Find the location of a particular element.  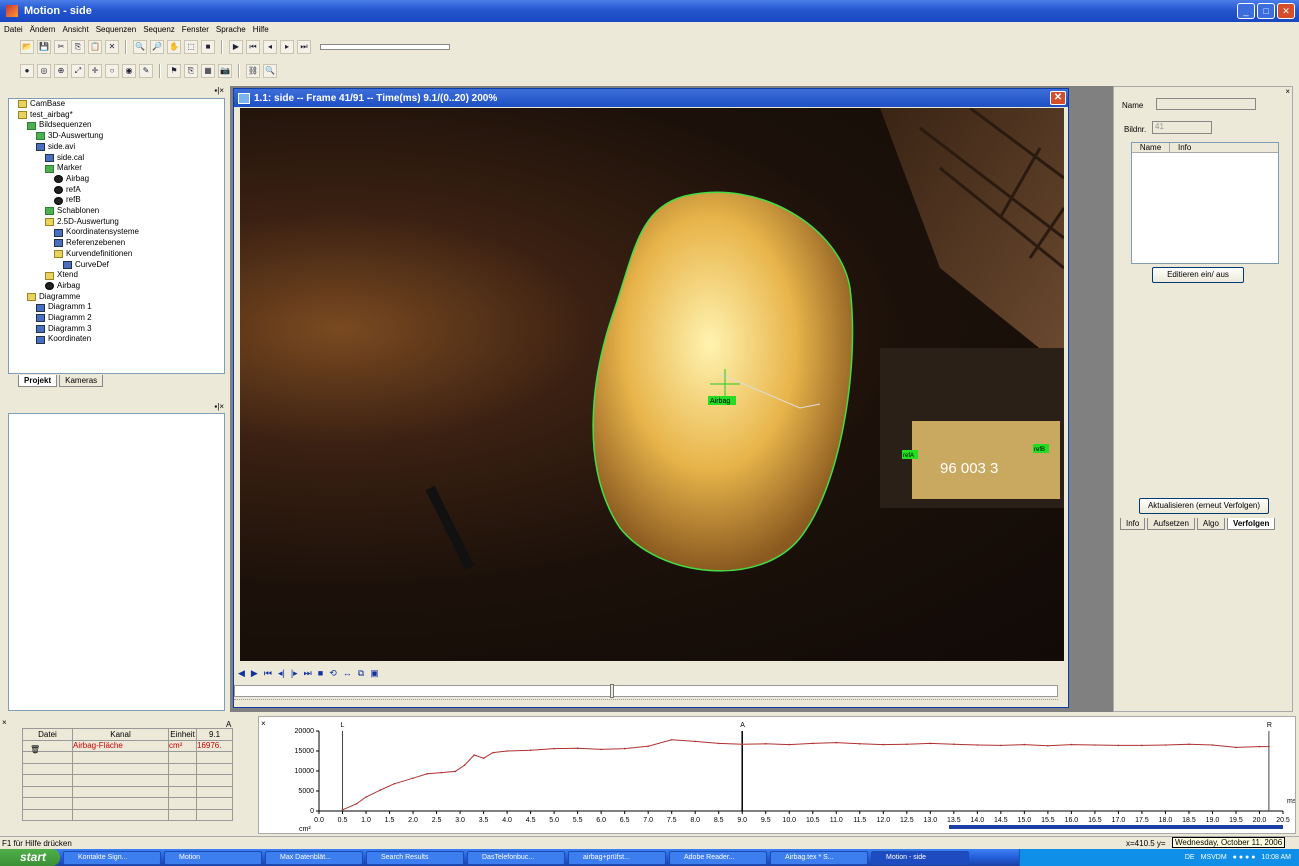

trash-icon: 🗑 is located at coordinates (35, 749).